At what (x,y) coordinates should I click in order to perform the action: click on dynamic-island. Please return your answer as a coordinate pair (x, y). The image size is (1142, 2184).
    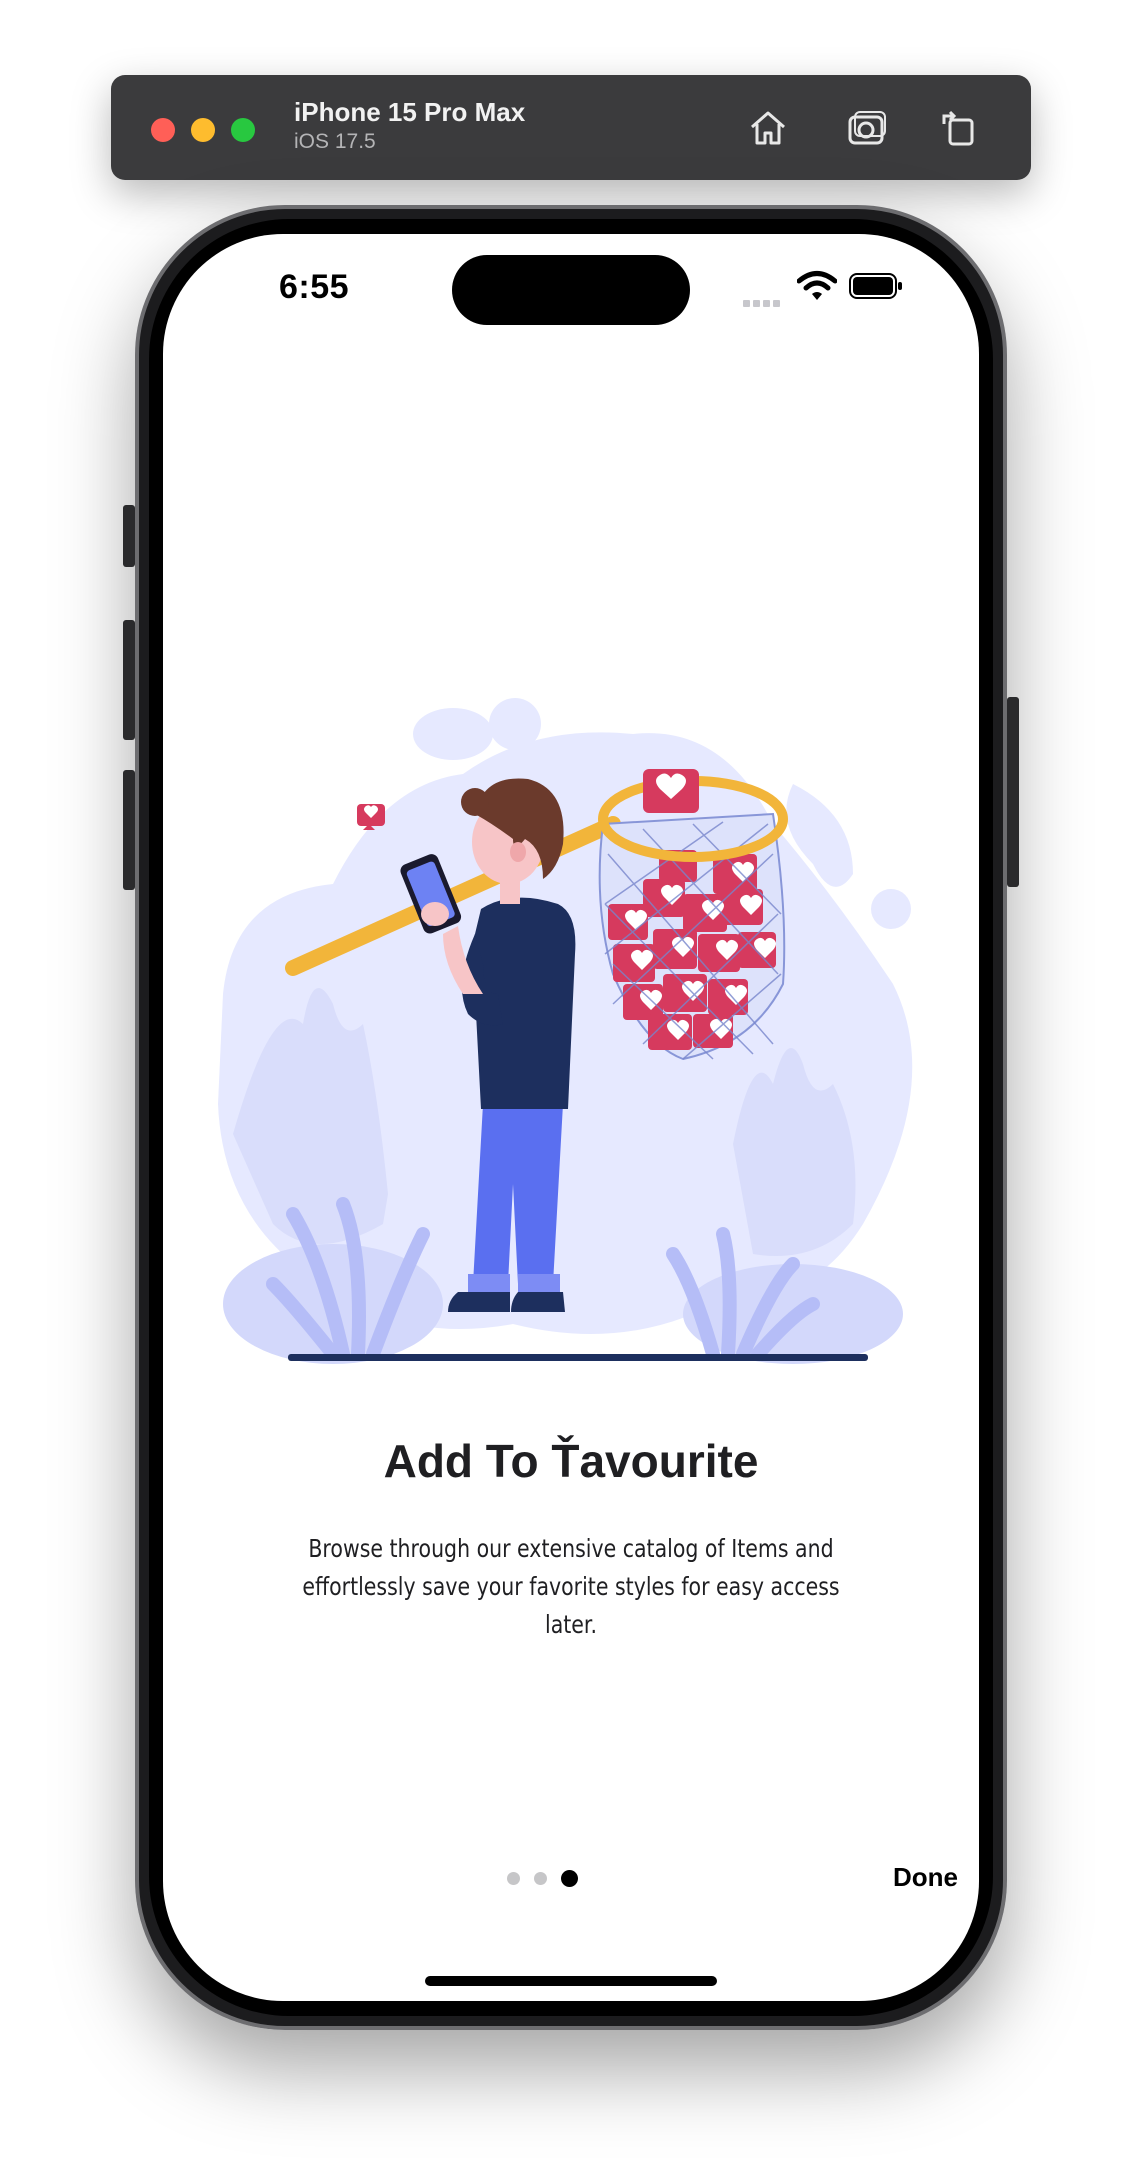
    Looking at the image, I should click on (571, 290).